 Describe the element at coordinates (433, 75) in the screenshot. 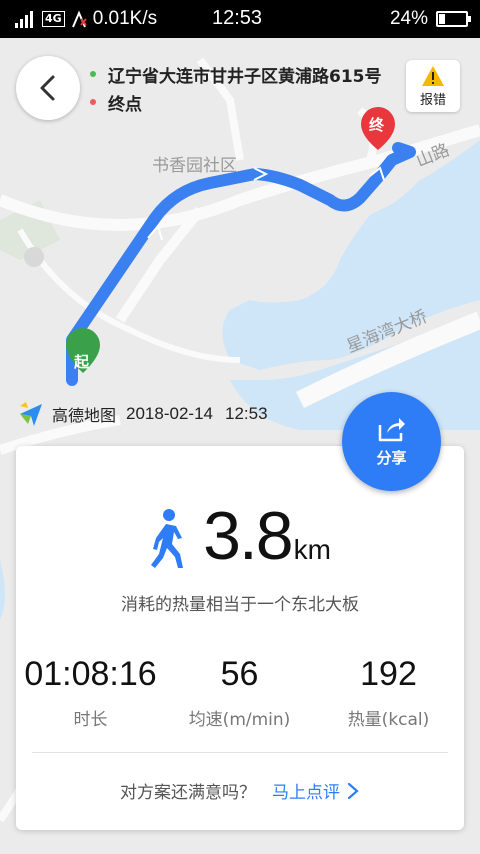

I see `warning-icon` at that location.